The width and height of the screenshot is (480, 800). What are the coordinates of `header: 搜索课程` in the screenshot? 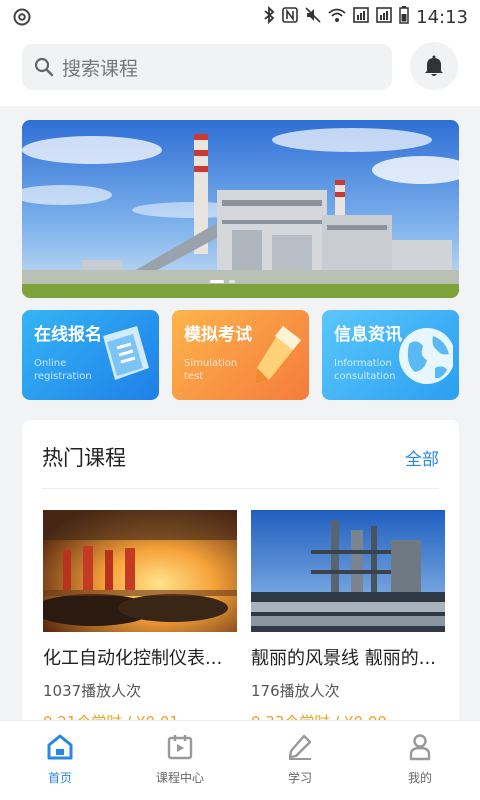 It's located at (240, 70).